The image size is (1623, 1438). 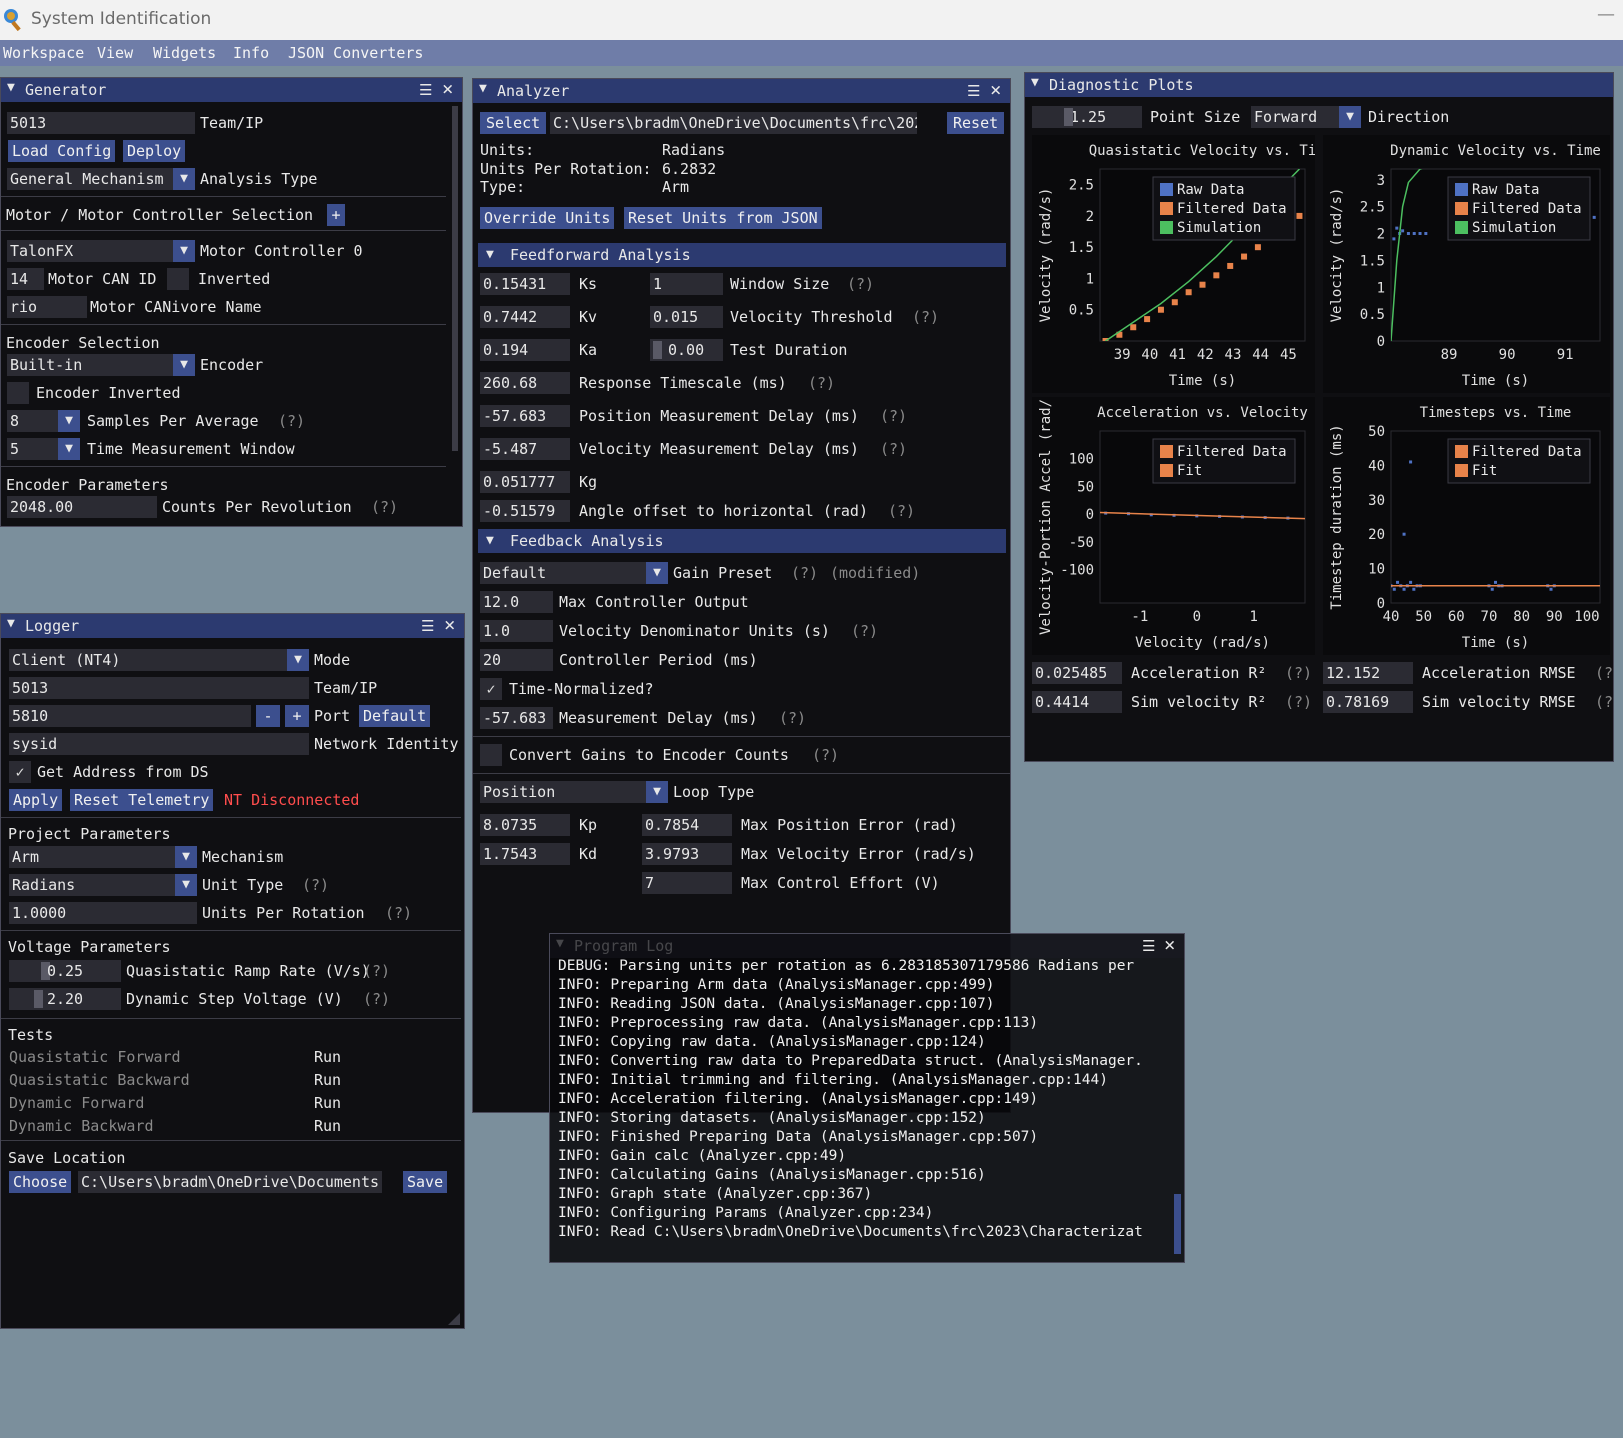 I want to click on direction-select: Forward, so click(x=1295, y=117).